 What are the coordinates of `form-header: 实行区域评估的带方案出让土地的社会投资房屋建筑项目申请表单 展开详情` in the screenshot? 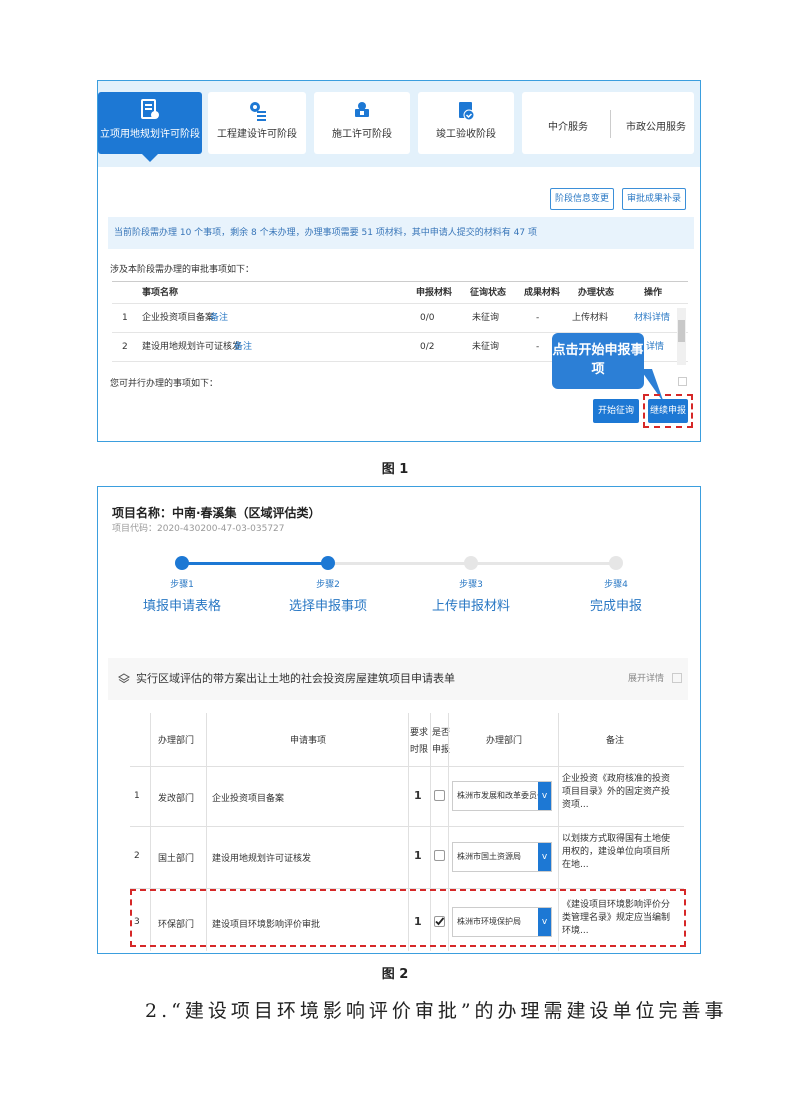 It's located at (398, 679).